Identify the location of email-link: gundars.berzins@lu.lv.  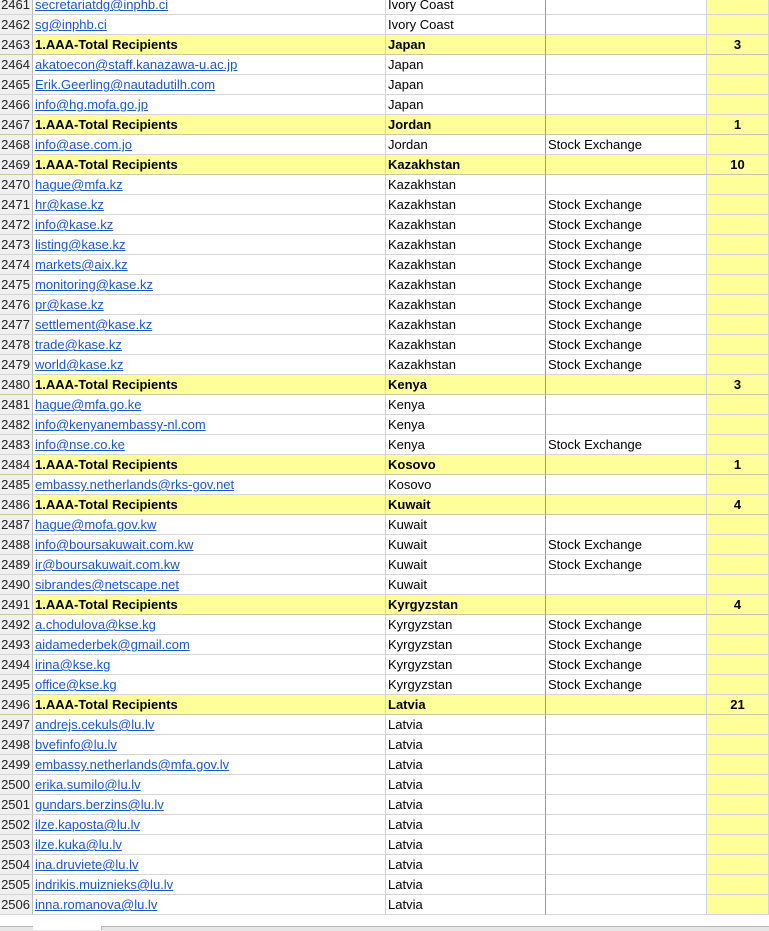
(99, 804).